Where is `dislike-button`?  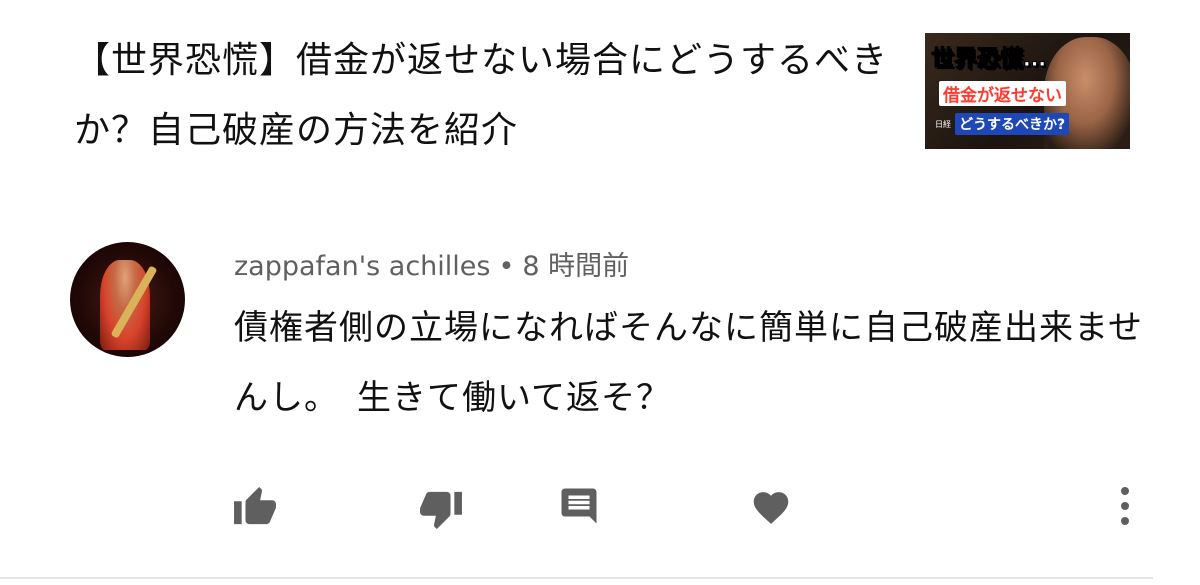 dislike-button is located at coordinates (441, 510).